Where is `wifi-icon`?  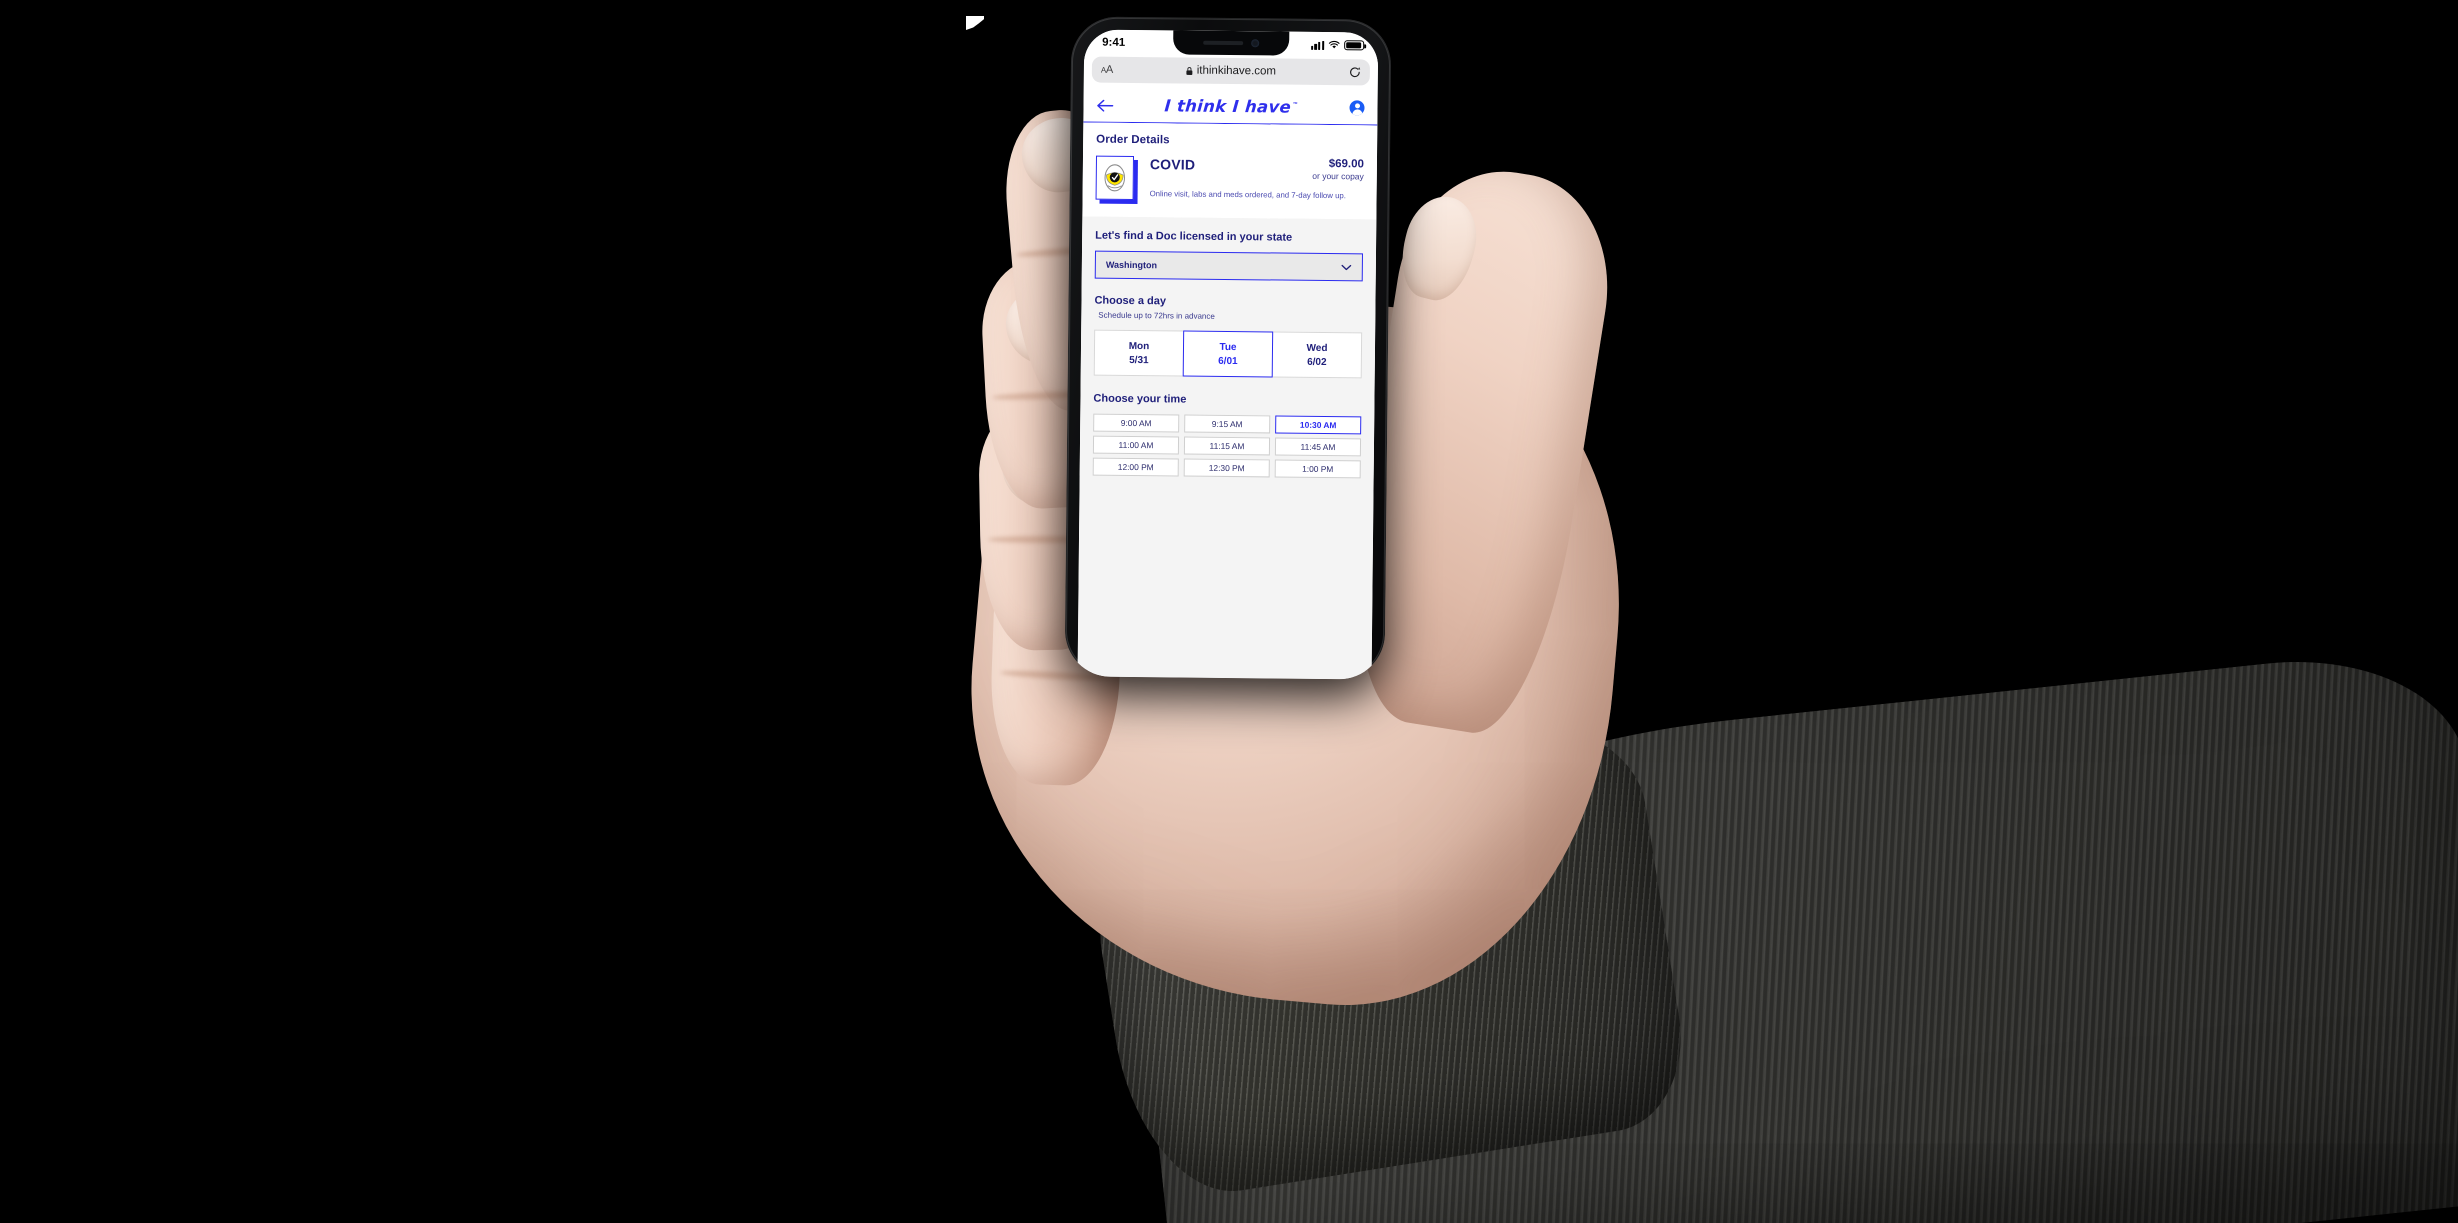 wifi-icon is located at coordinates (1334, 44).